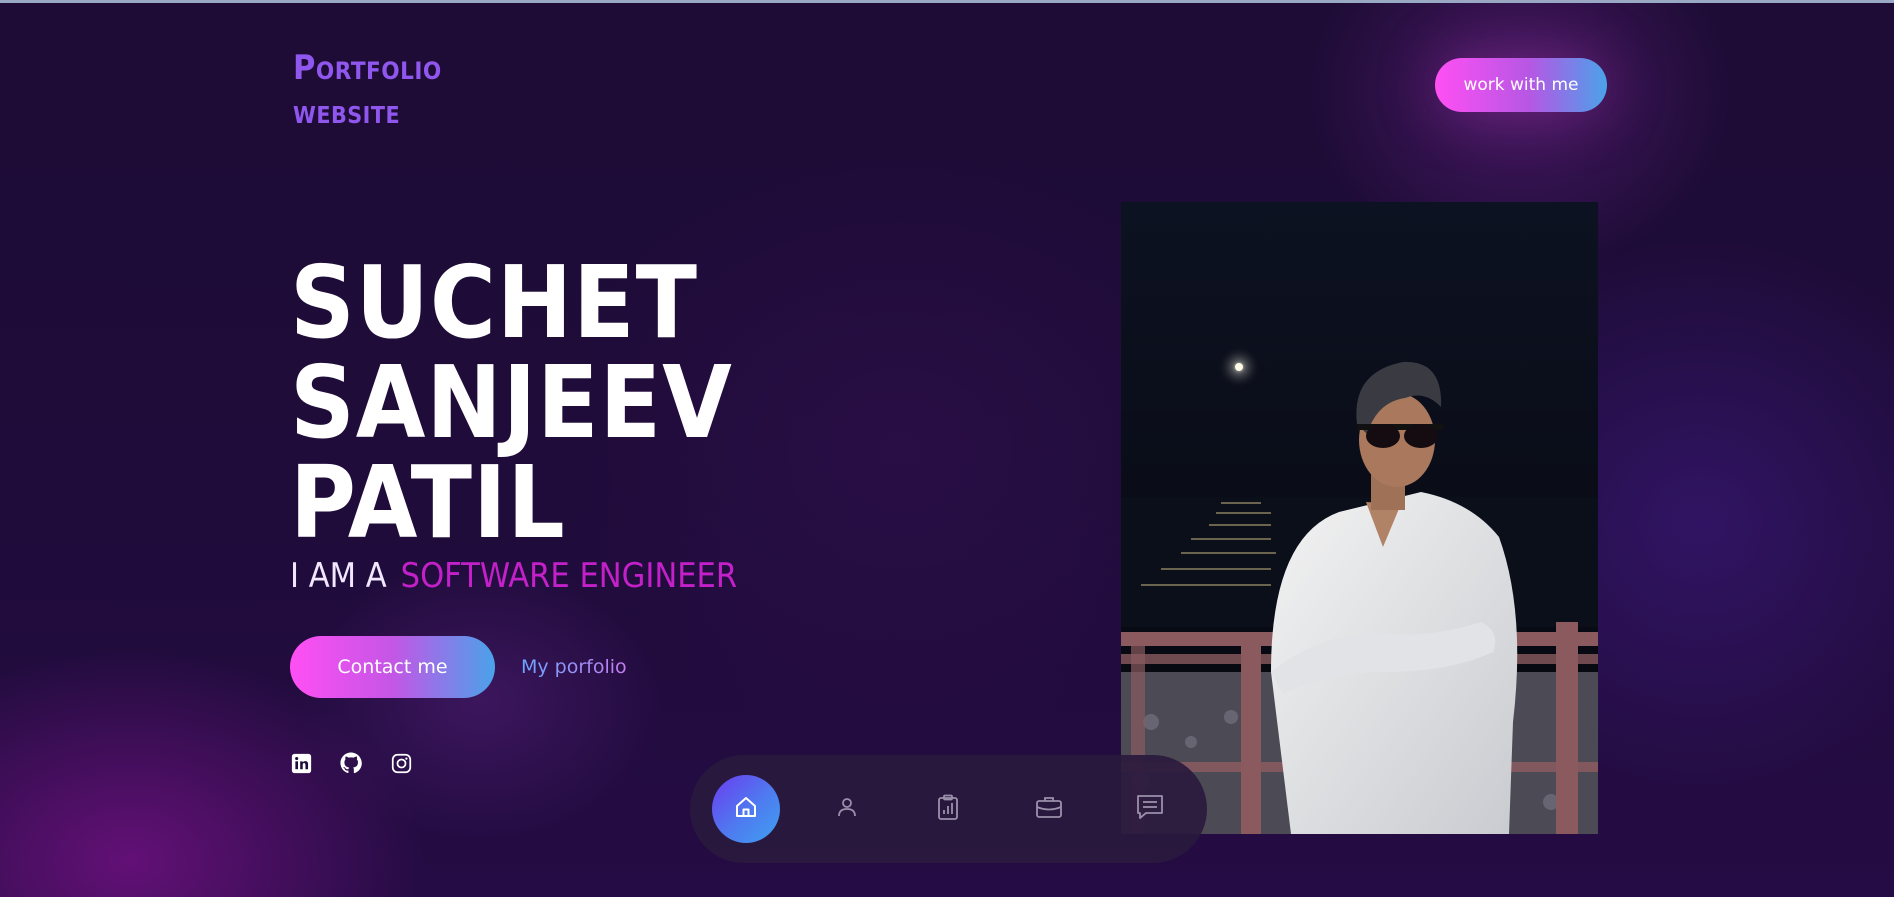 This screenshot has height=897, width=1894. I want to click on nav-about, so click(847, 809).